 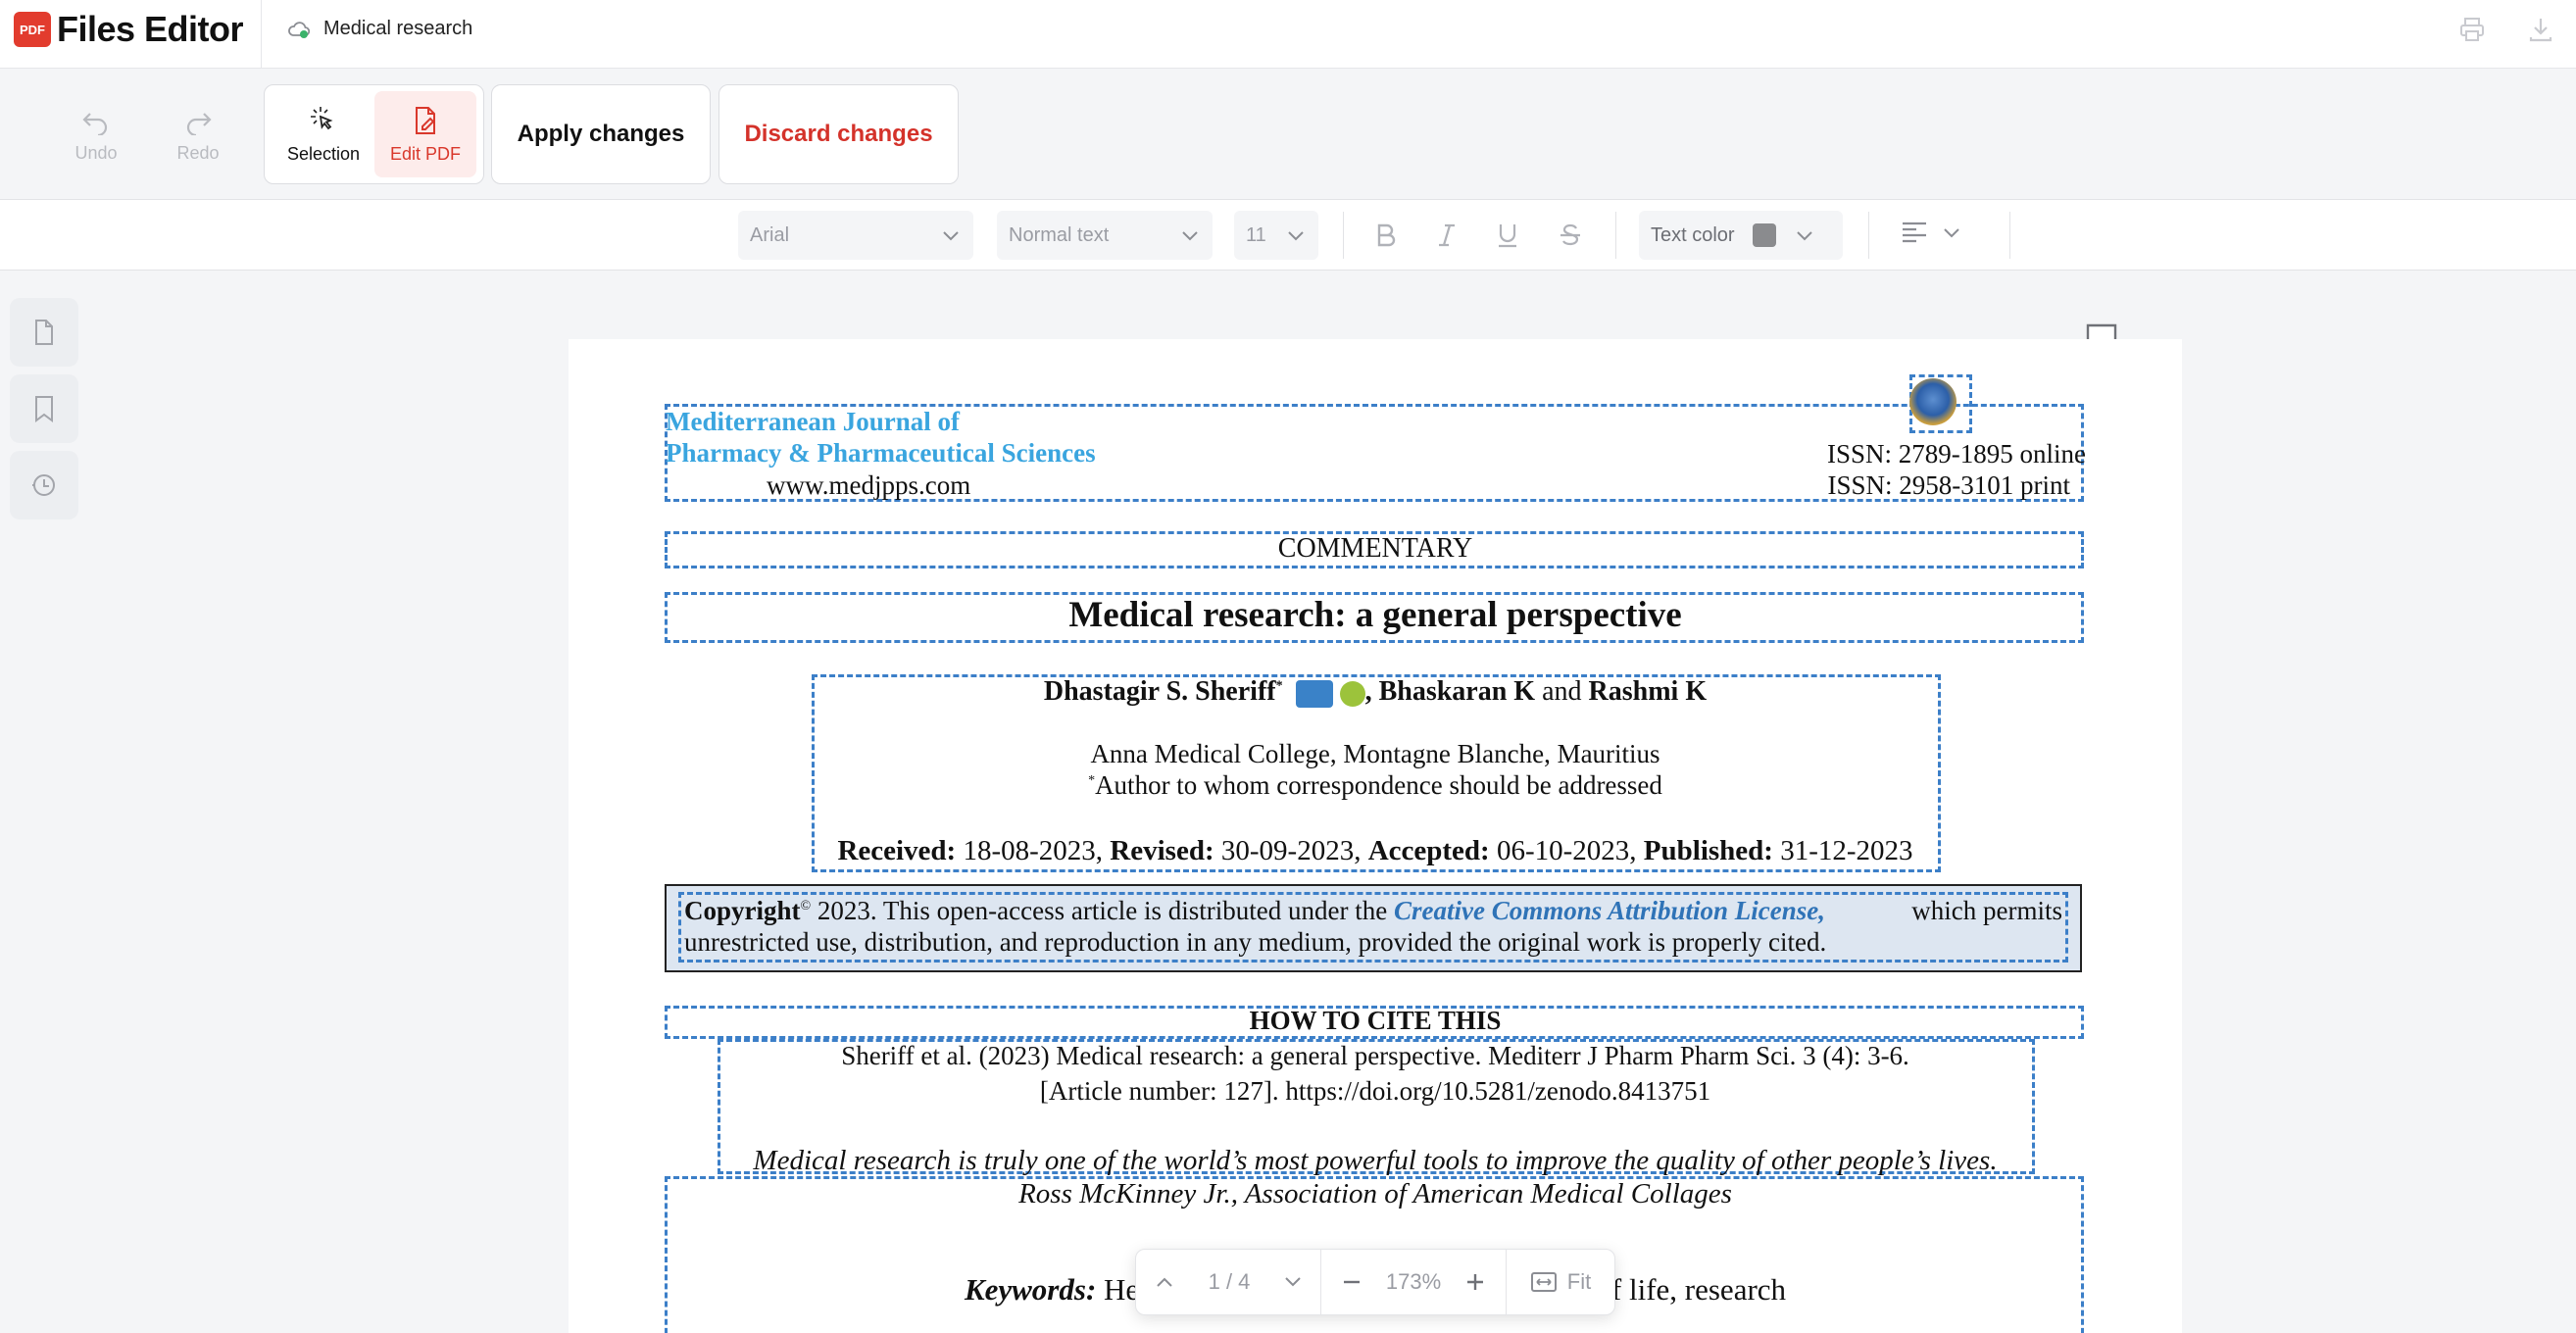 I want to click on cursor-select-icon, so click(x=322, y=117).